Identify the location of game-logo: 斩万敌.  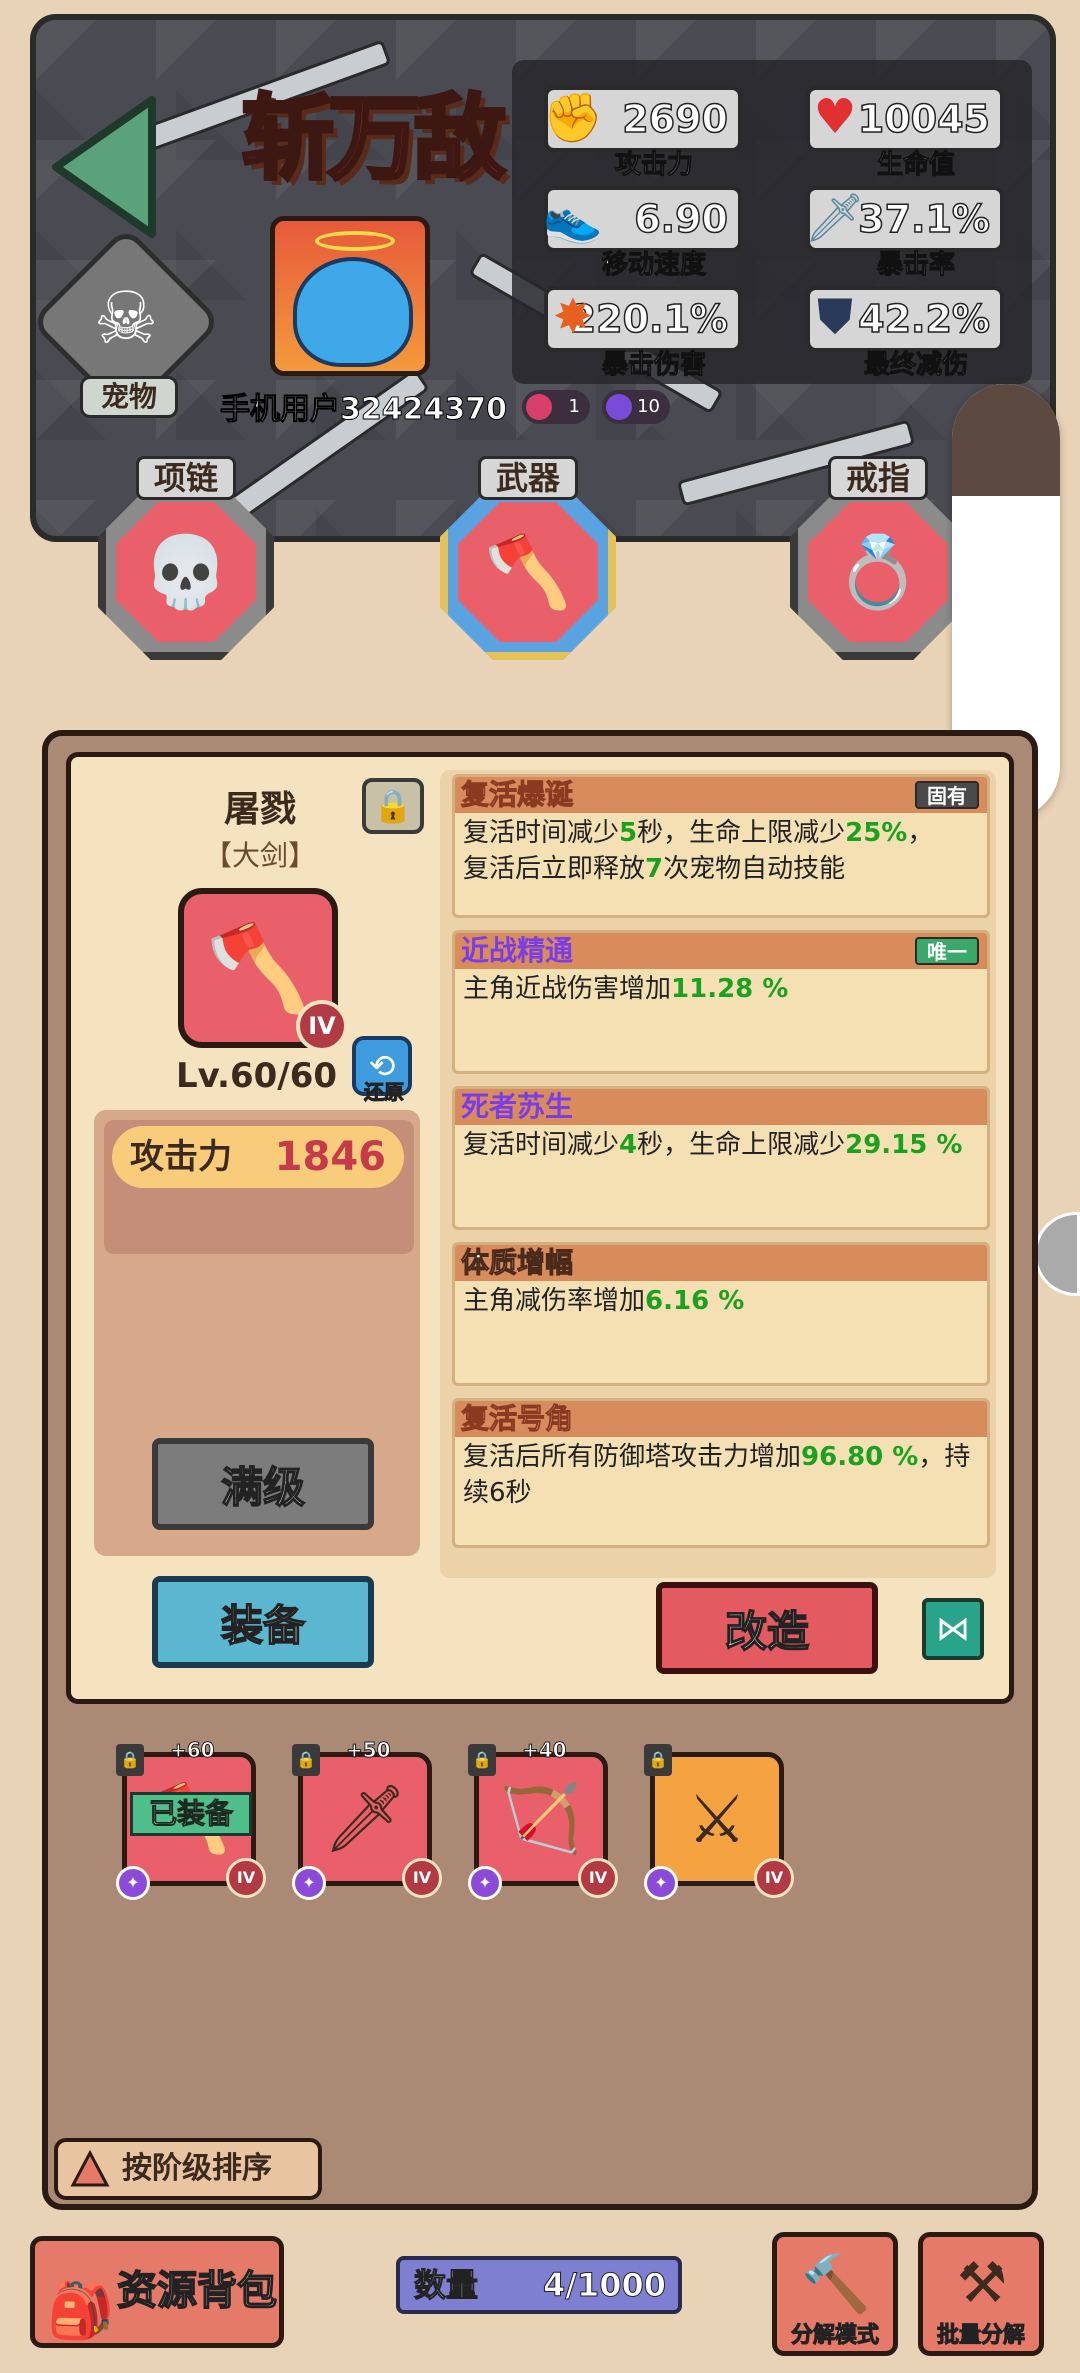
(371, 130).